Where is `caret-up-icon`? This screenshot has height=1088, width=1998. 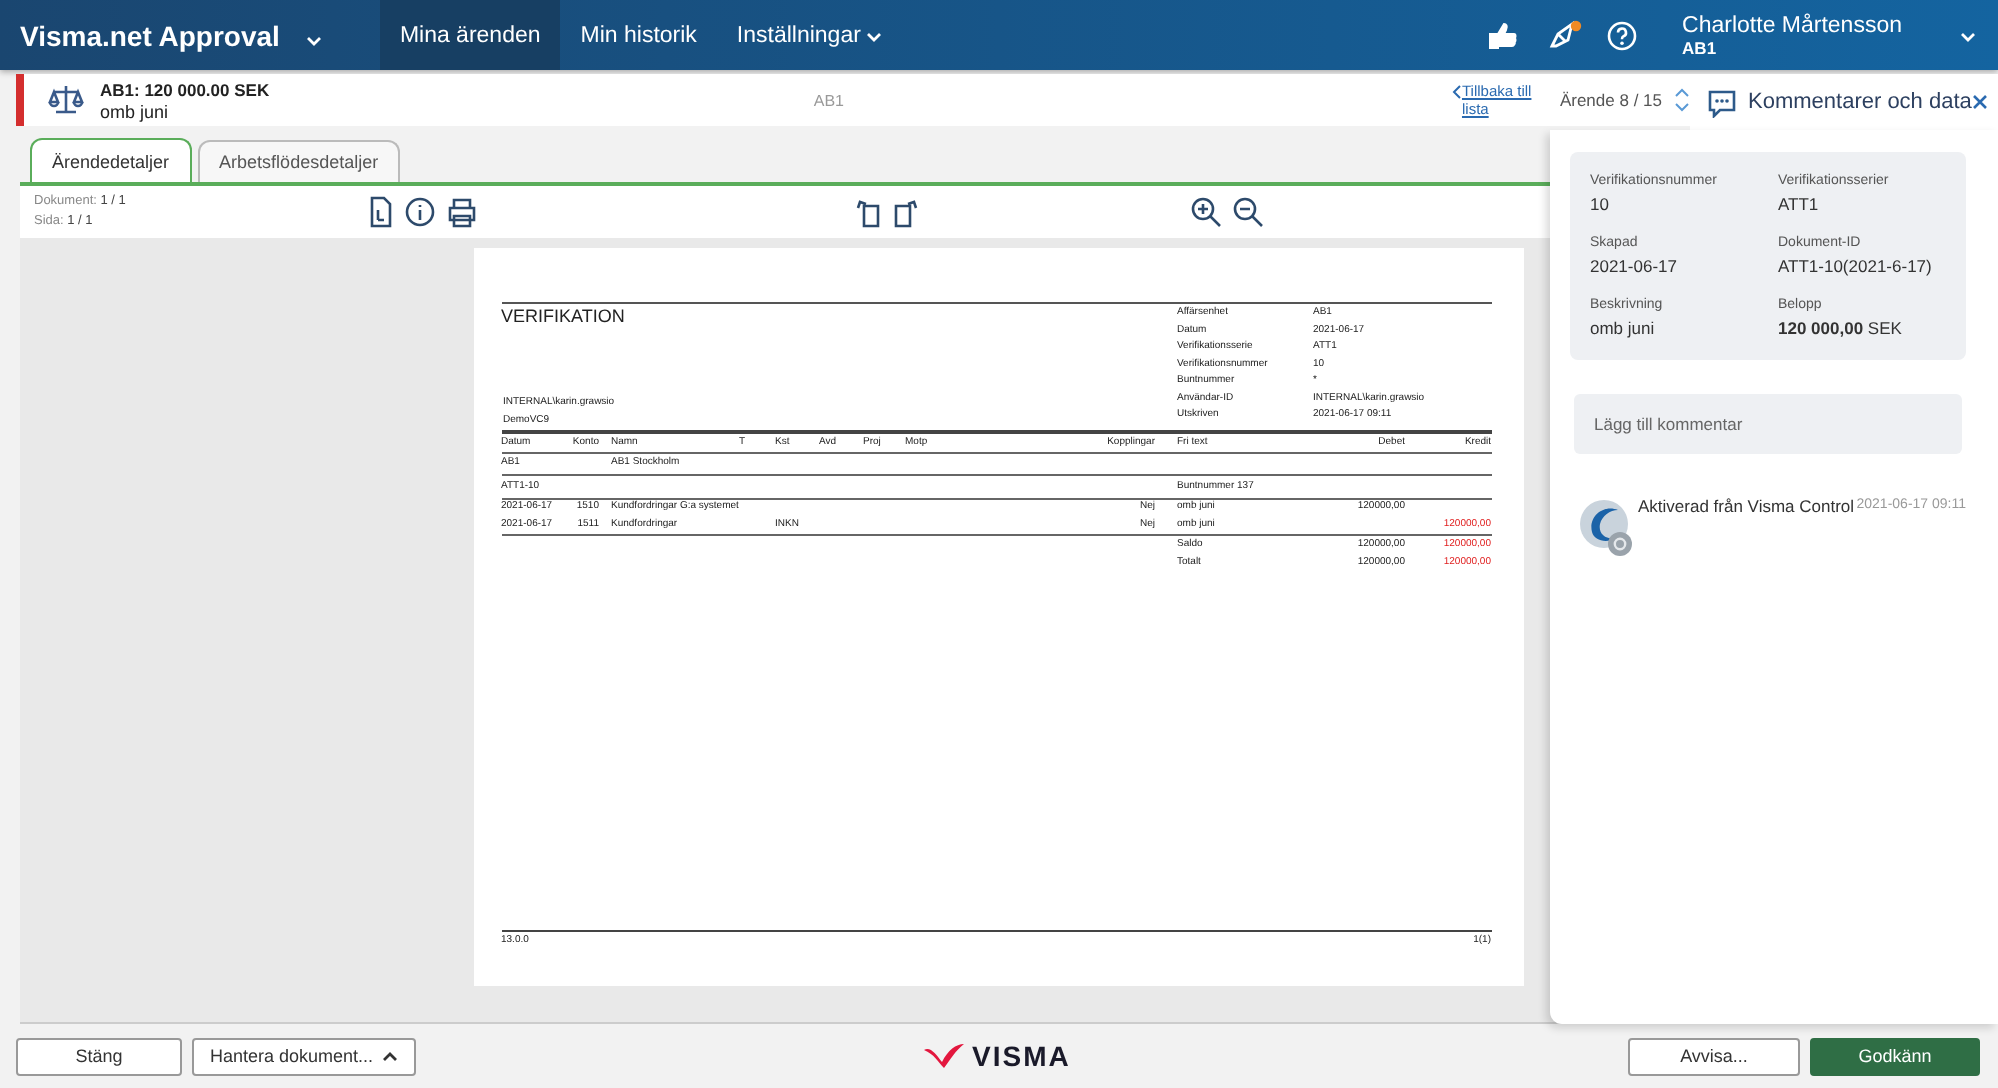
caret-up-icon is located at coordinates (389, 1056).